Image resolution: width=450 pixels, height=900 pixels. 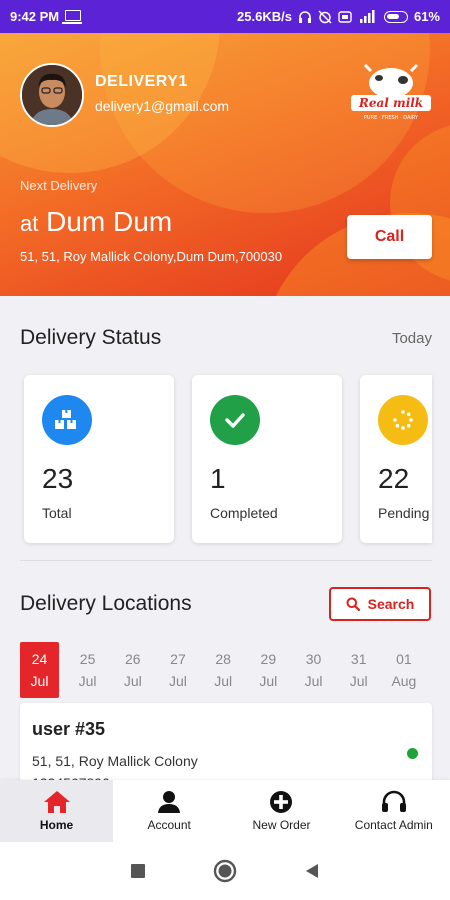 What do you see at coordinates (226, 560) in the screenshot?
I see `divider` at bounding box center [226, 560].